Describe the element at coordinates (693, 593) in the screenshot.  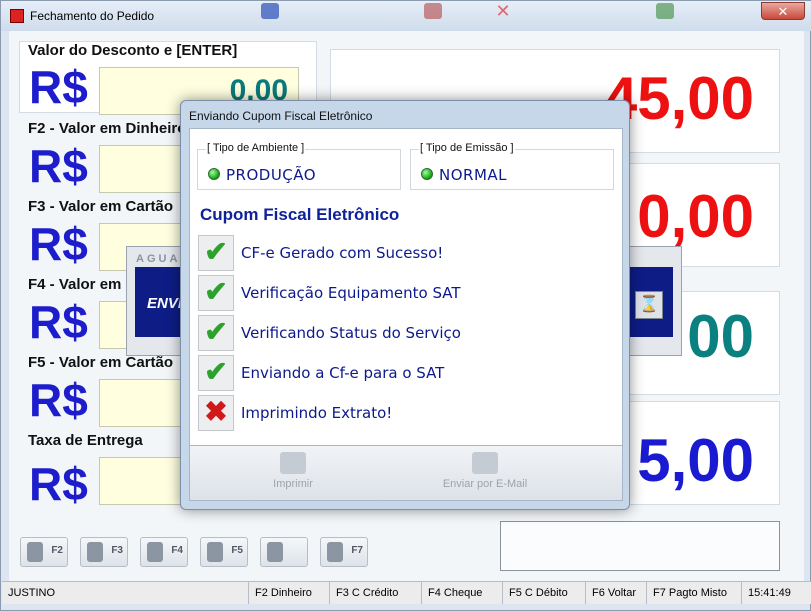
I see `status-f7: F7 Pagto Misto` at that location.